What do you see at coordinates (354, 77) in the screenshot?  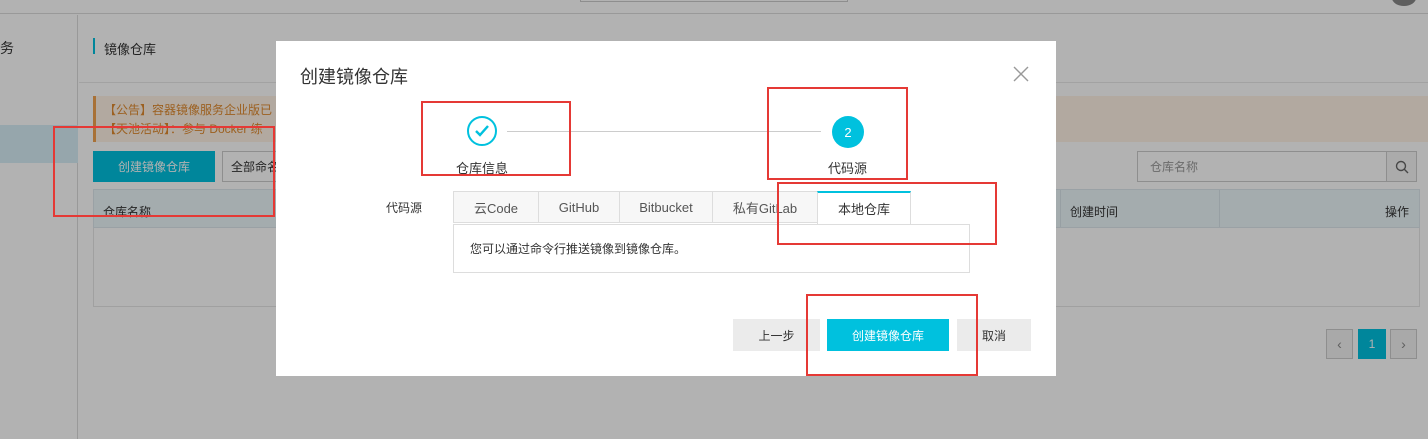 I see `dialog-title: 创建镜像仓库` at bounding box center [354, 77].